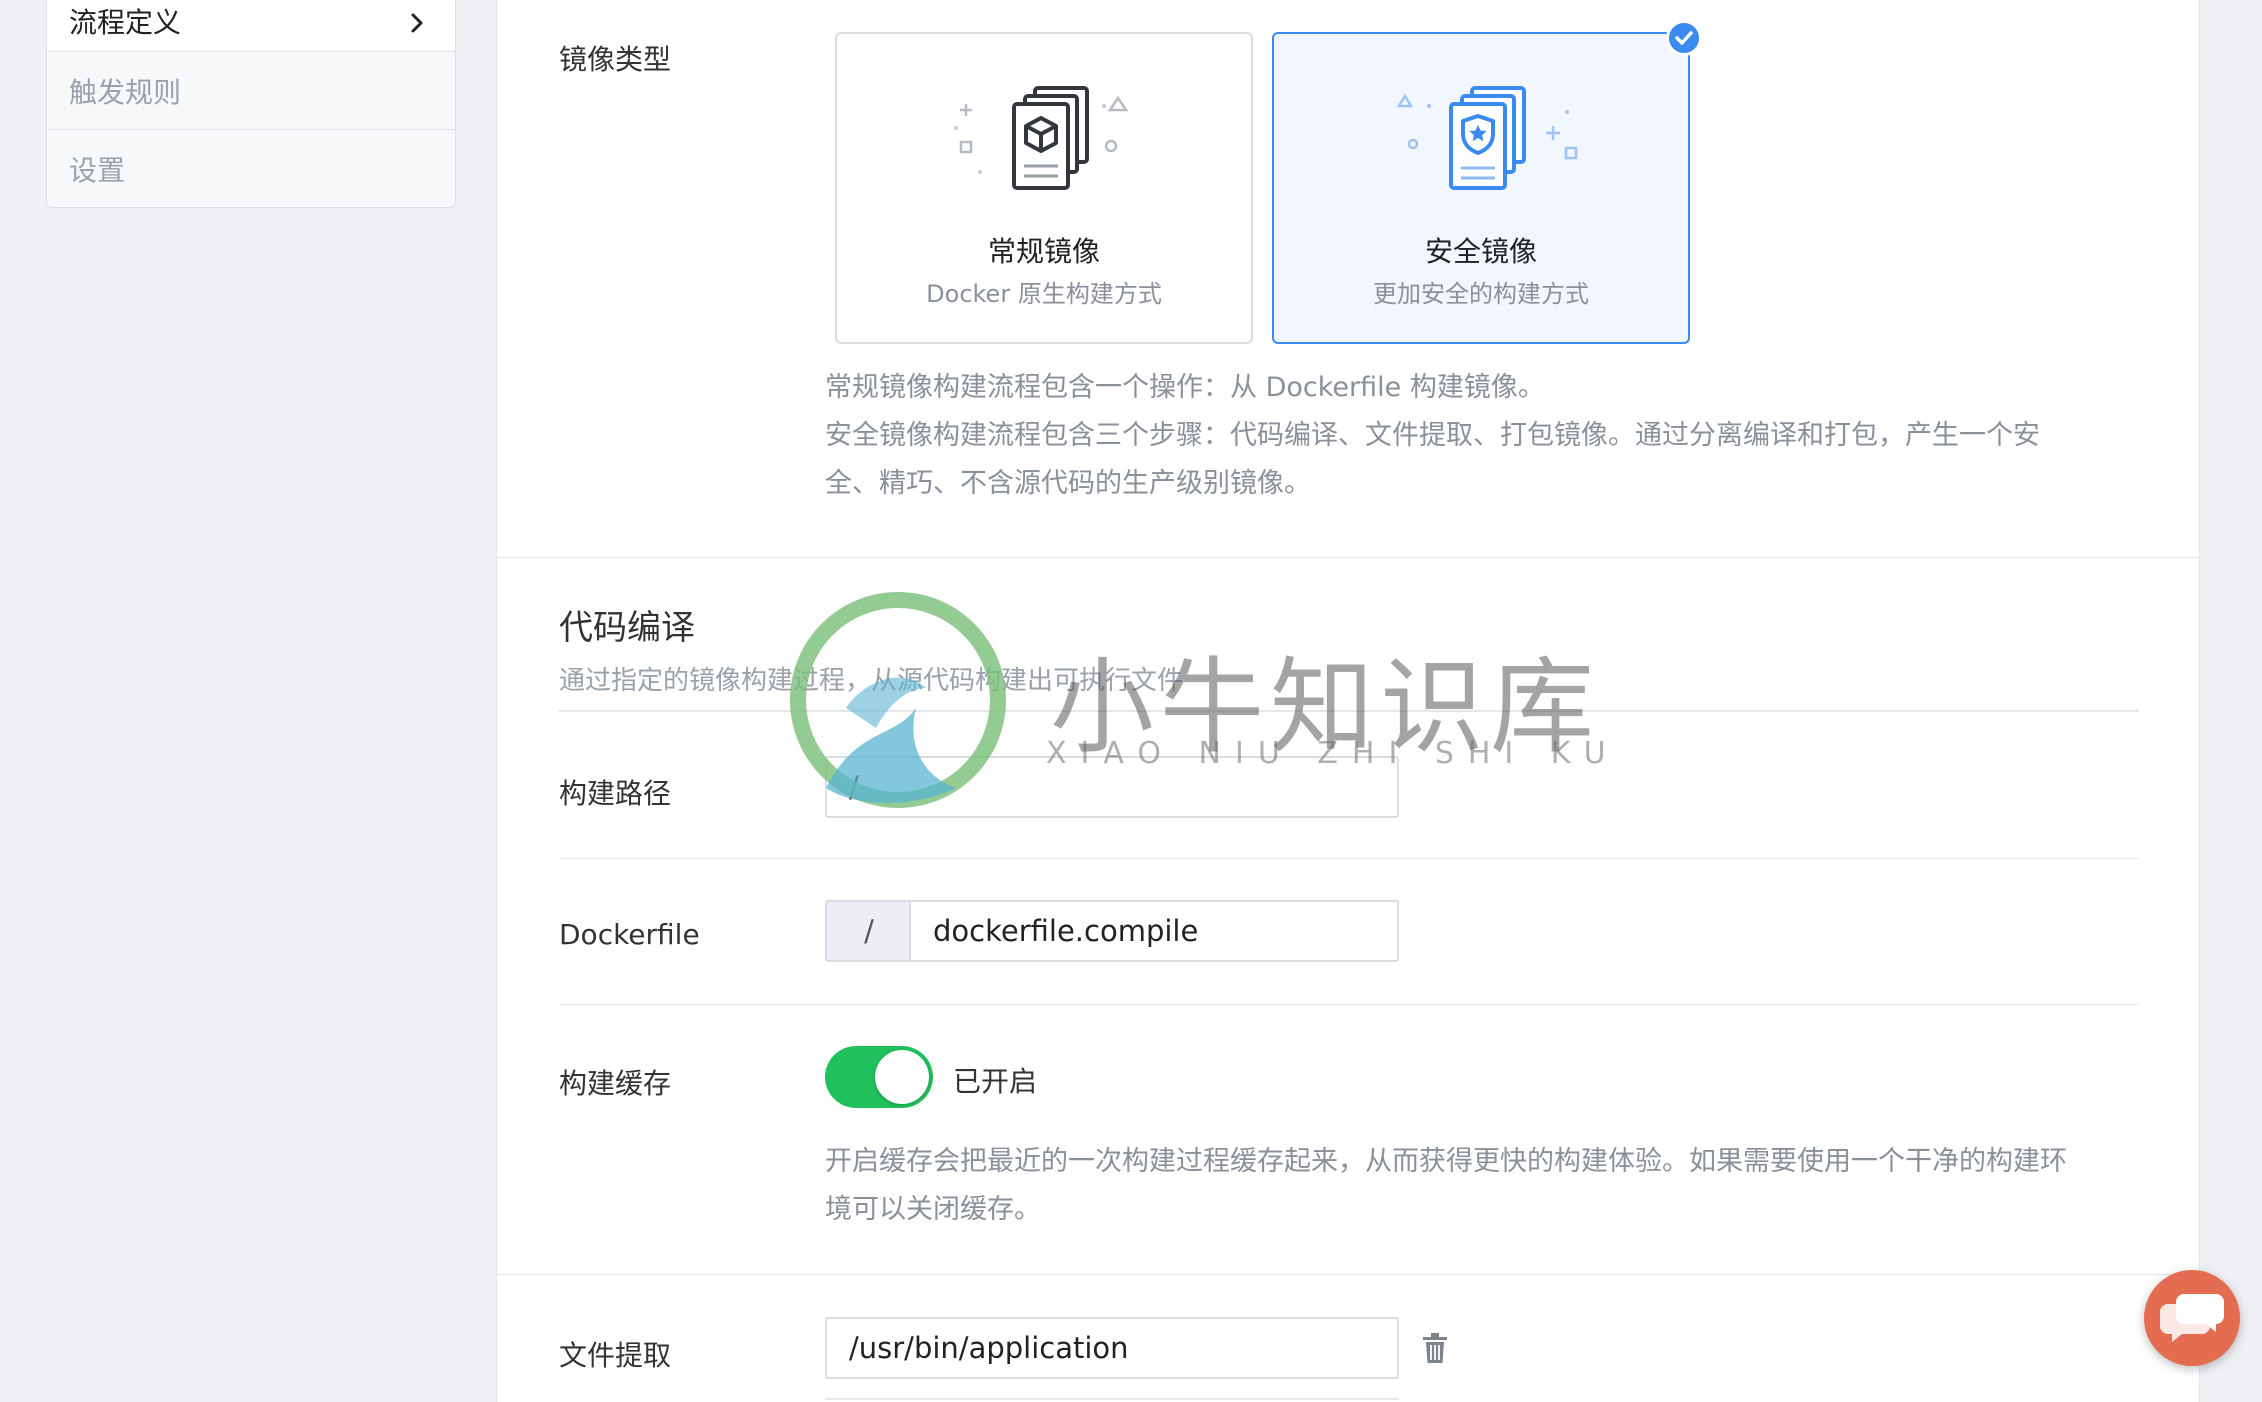 The height and width of the screenshot is (1402, 2262). What do you see at coordinates (1043, 251) in the screenshot?
I see `card-title: 常规镜像` at bounding box center [1043, 251].